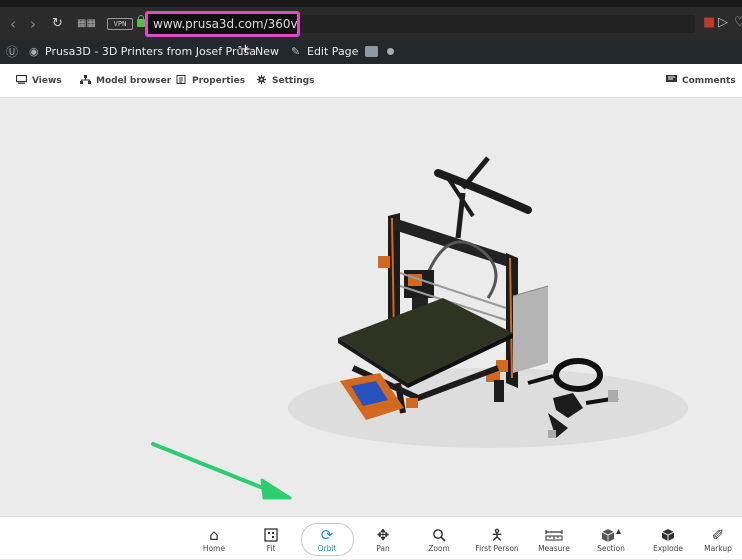 This screenshot has width=742, height=560. I want to click on measure-icon, so click(554, 535).